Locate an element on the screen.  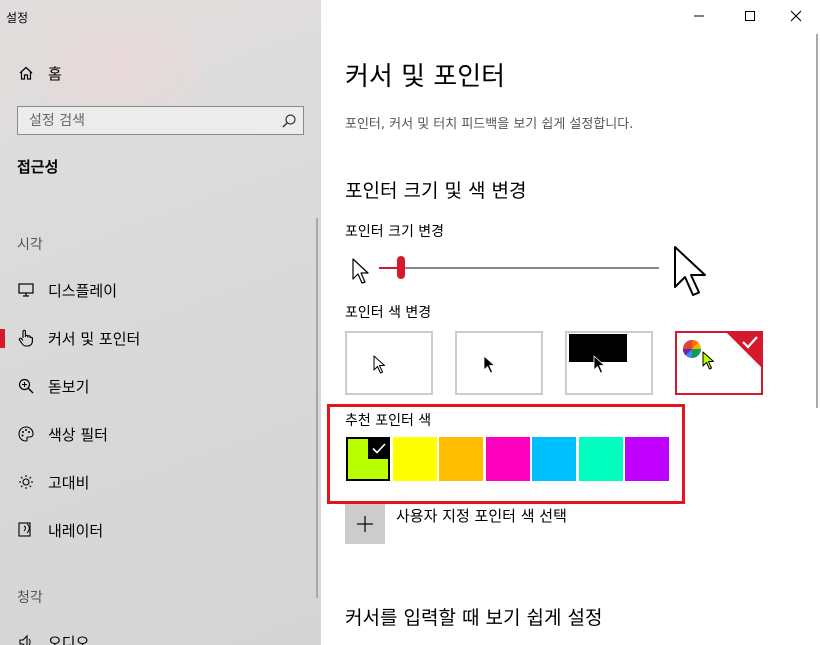
pointer-size-slider-thumb is located at coordinates (401, 267).